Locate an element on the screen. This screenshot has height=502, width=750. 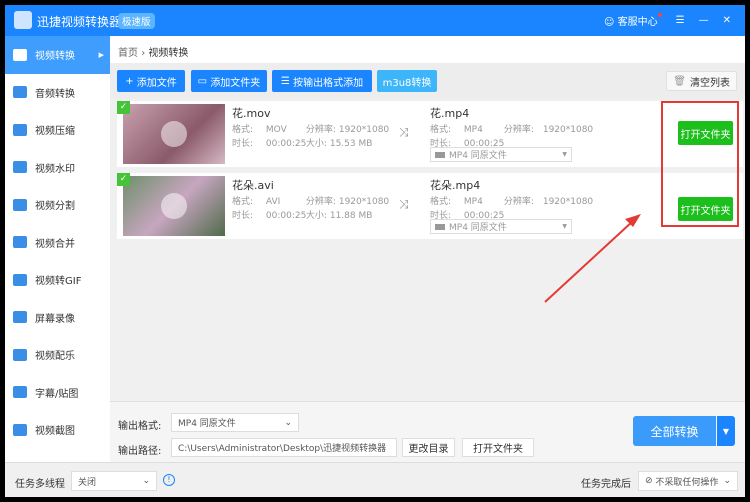
output-path-label: 输出路径: is located at coordinates (140, 451).